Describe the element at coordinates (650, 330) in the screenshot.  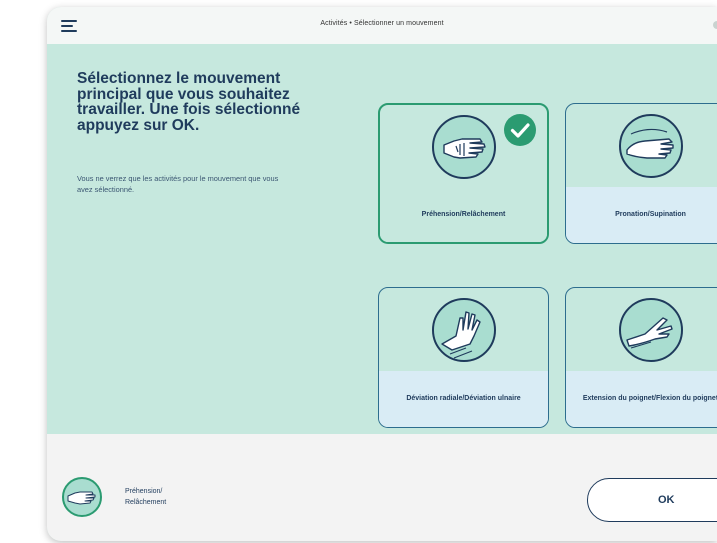
I see `wrist-extension-flexion-hand-icon` at that location.